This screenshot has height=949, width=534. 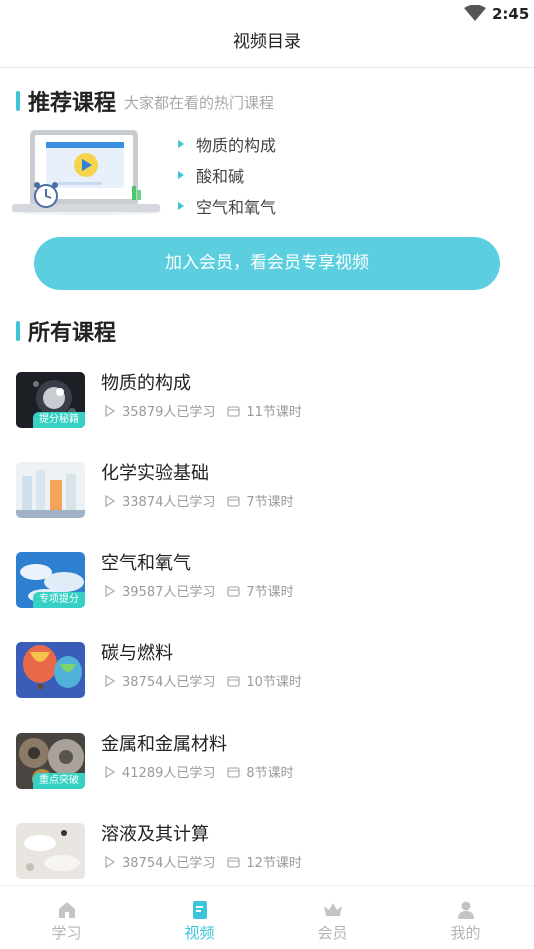 I want to click on tab-profile: 我的, so click(x=465, y=917).